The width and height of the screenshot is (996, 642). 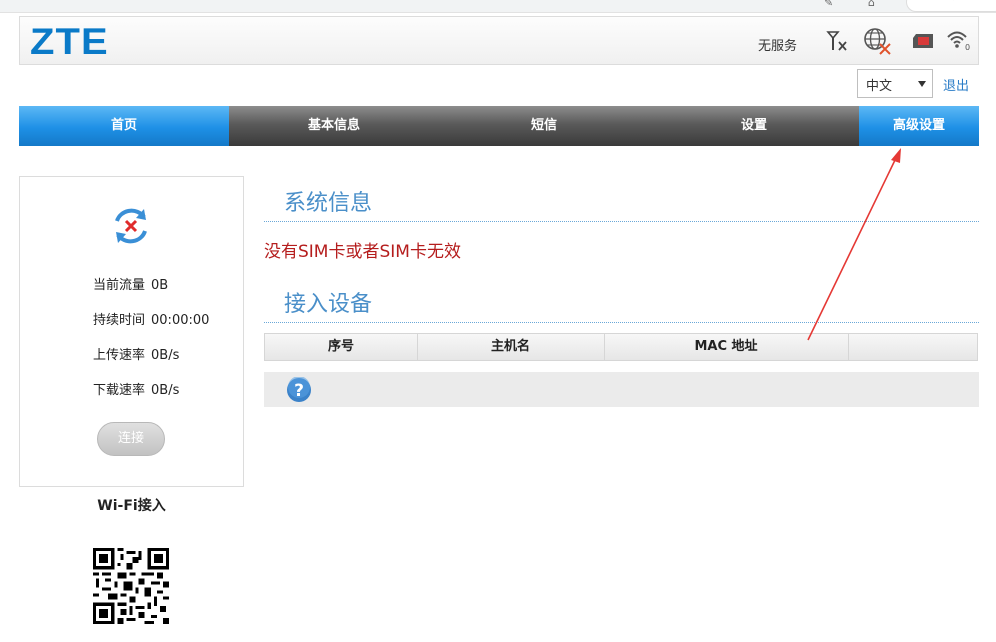 What do you see at coordinates (180, 320) in the screenshot?
I see `duration-value: 00:00:00` at bounding box center [180, 320].